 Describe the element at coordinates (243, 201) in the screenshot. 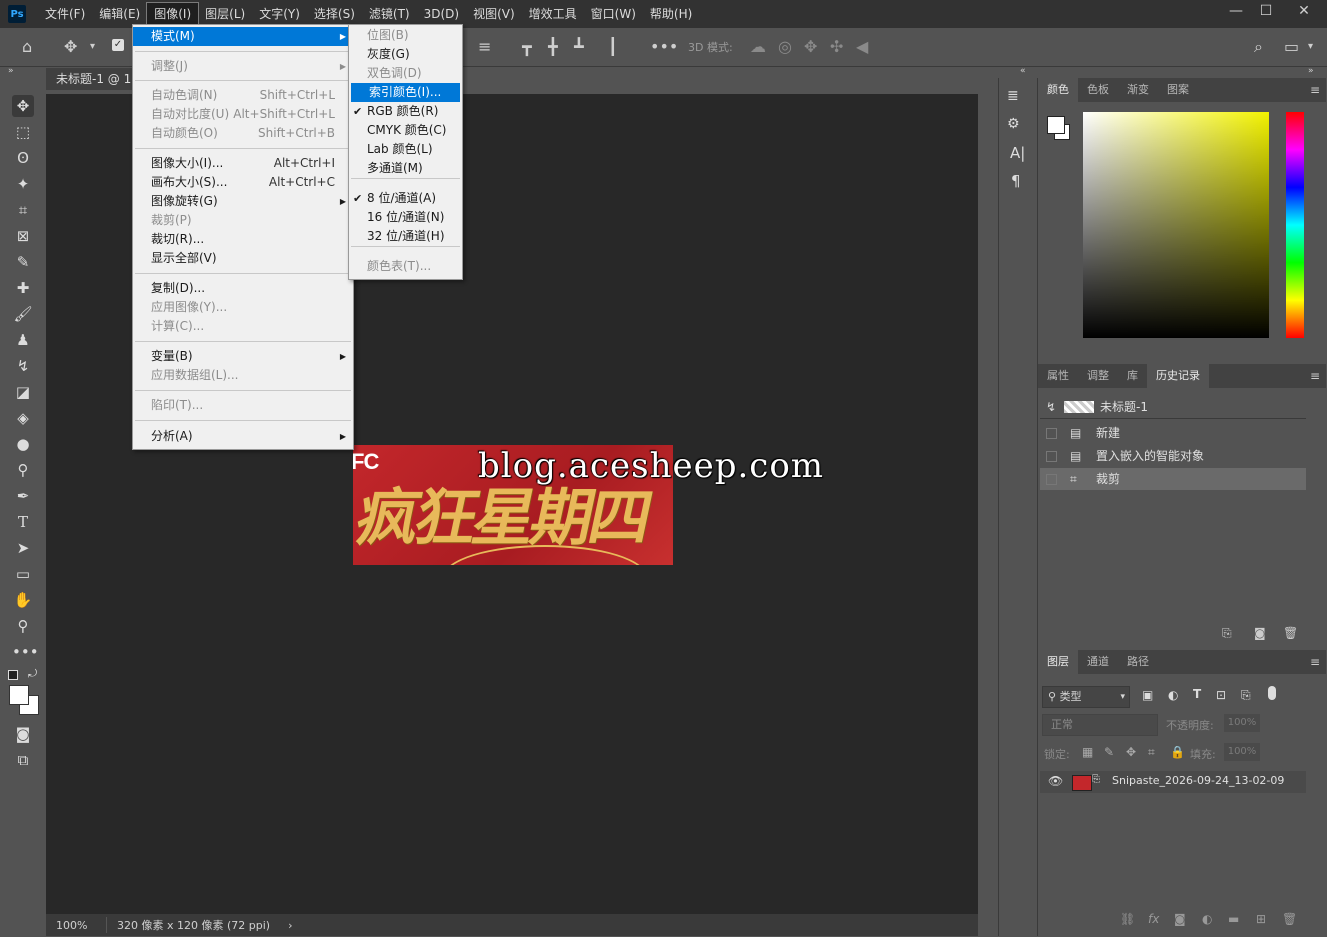

I see `image-menu-item: 图像旋转(G) ▶` at that location.